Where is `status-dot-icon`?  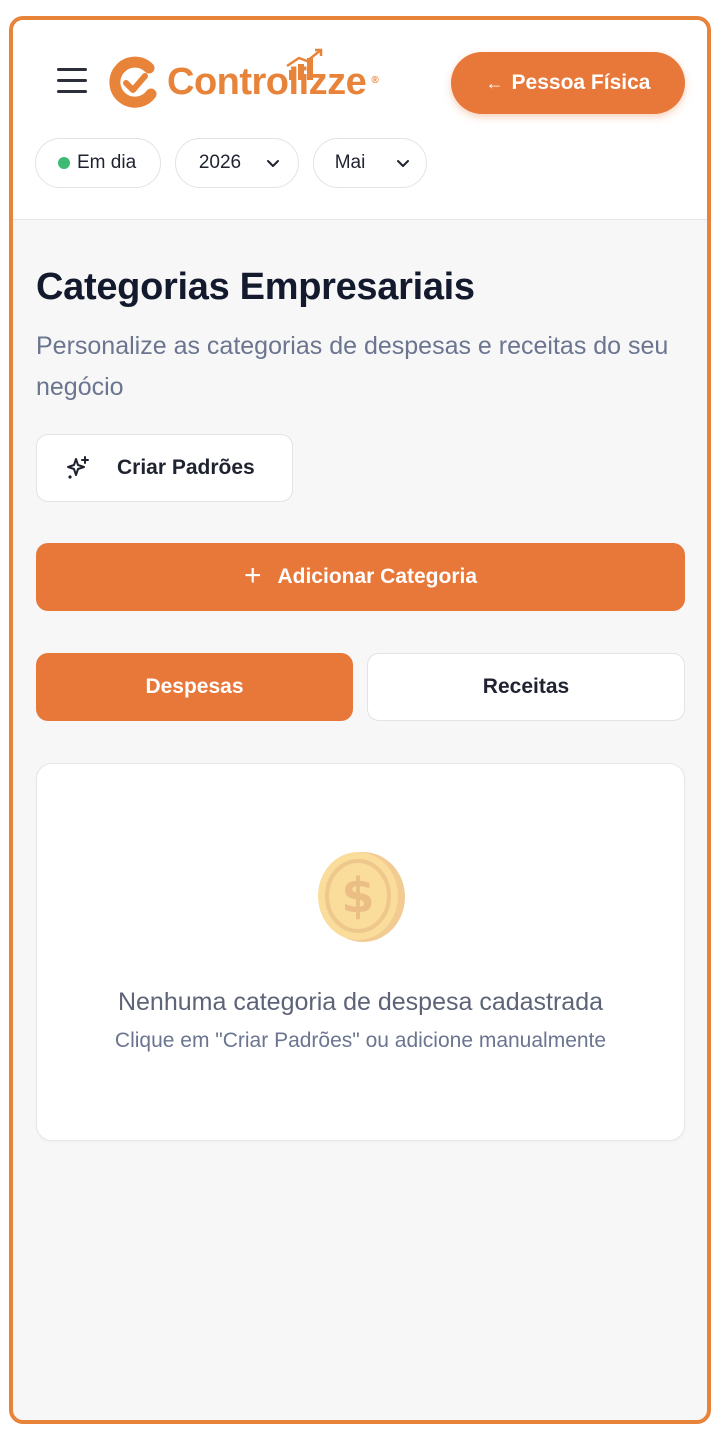
status-dot-icon is located at coordinates (64, 163).